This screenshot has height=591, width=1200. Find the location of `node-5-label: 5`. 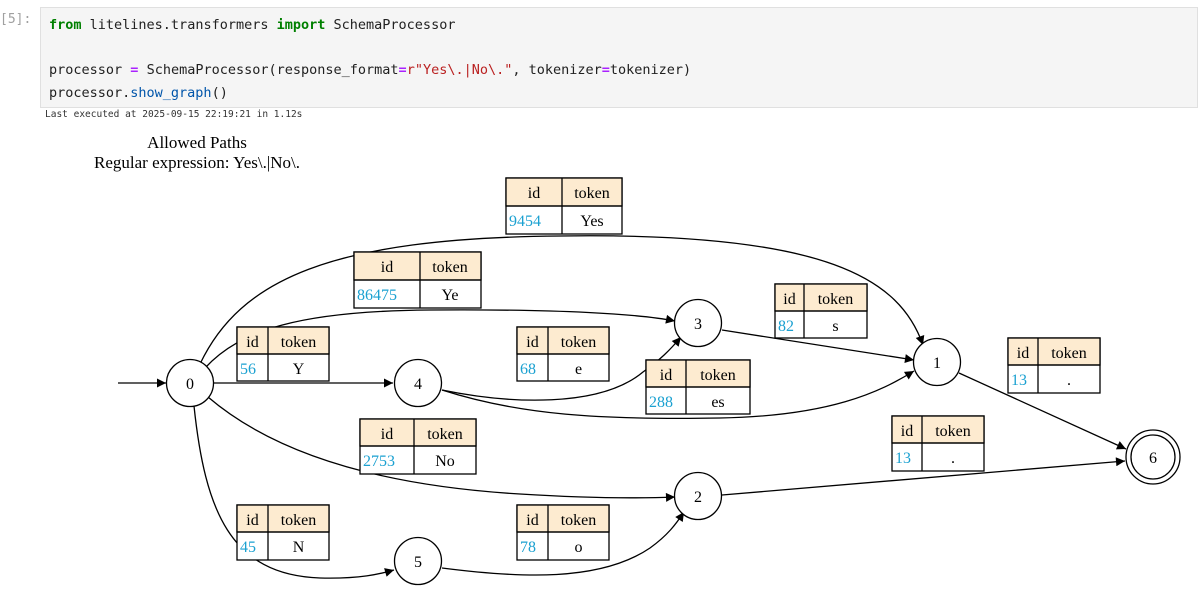

node-5-label: 5 is located at coordinates (418, 562).